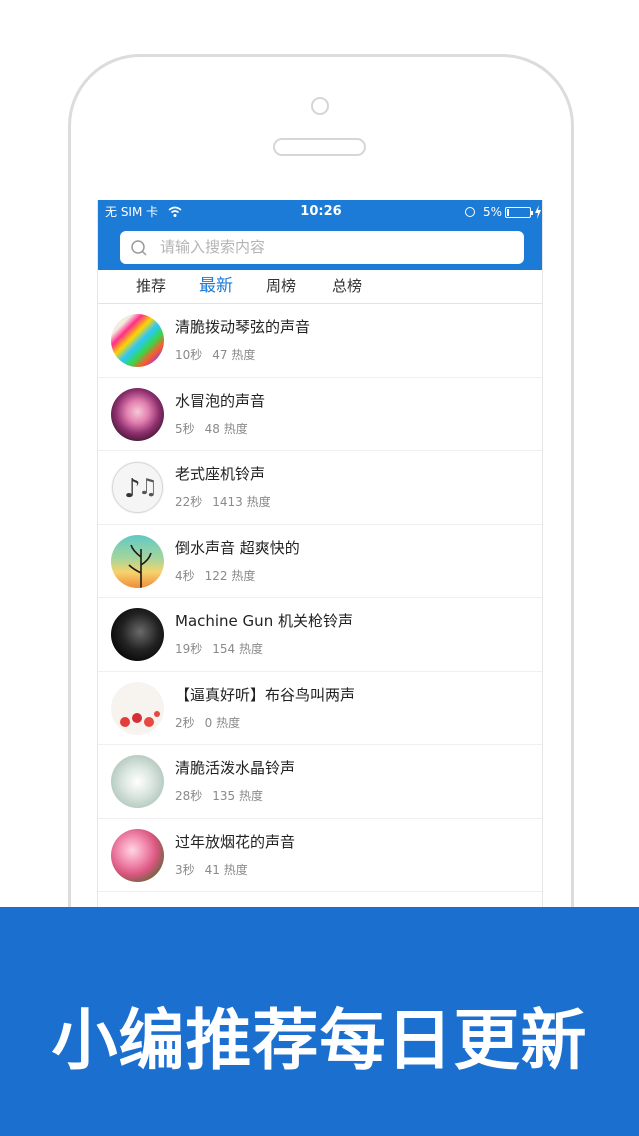 The height and width of the screenshot is (1136, 639). I want to click on thumbnail-dark-album, so click(137, 634).